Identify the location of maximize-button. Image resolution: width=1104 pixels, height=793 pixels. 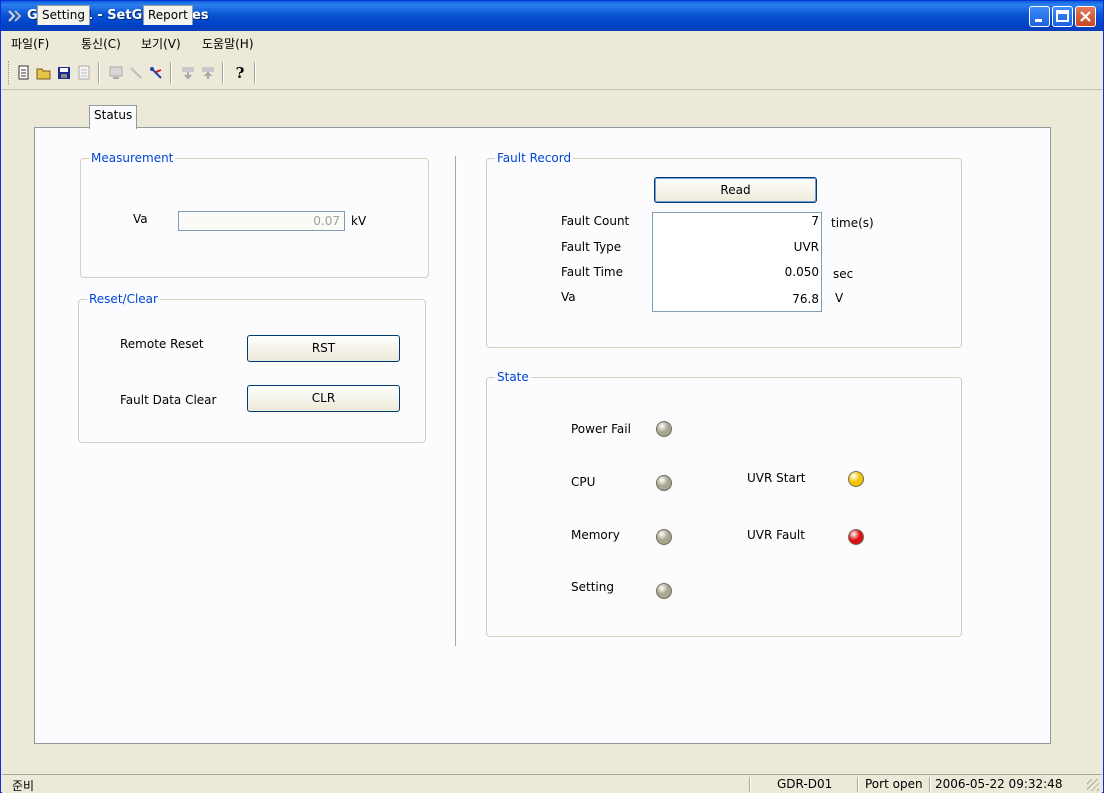
(1062, 16).